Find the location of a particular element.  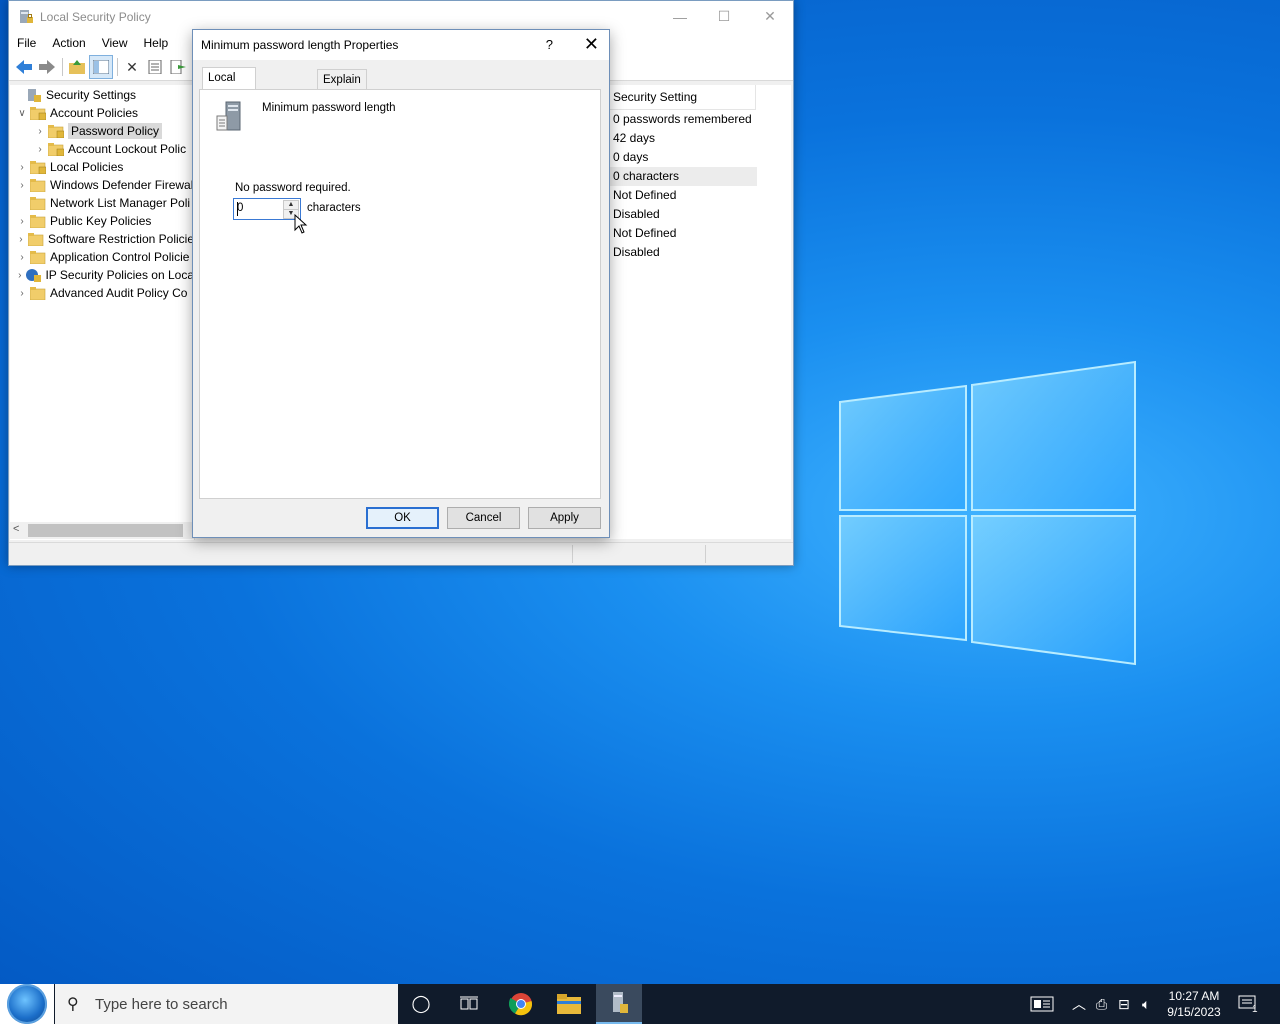

tree-item: › Application Control Policie is located at coordinates (102, 257).